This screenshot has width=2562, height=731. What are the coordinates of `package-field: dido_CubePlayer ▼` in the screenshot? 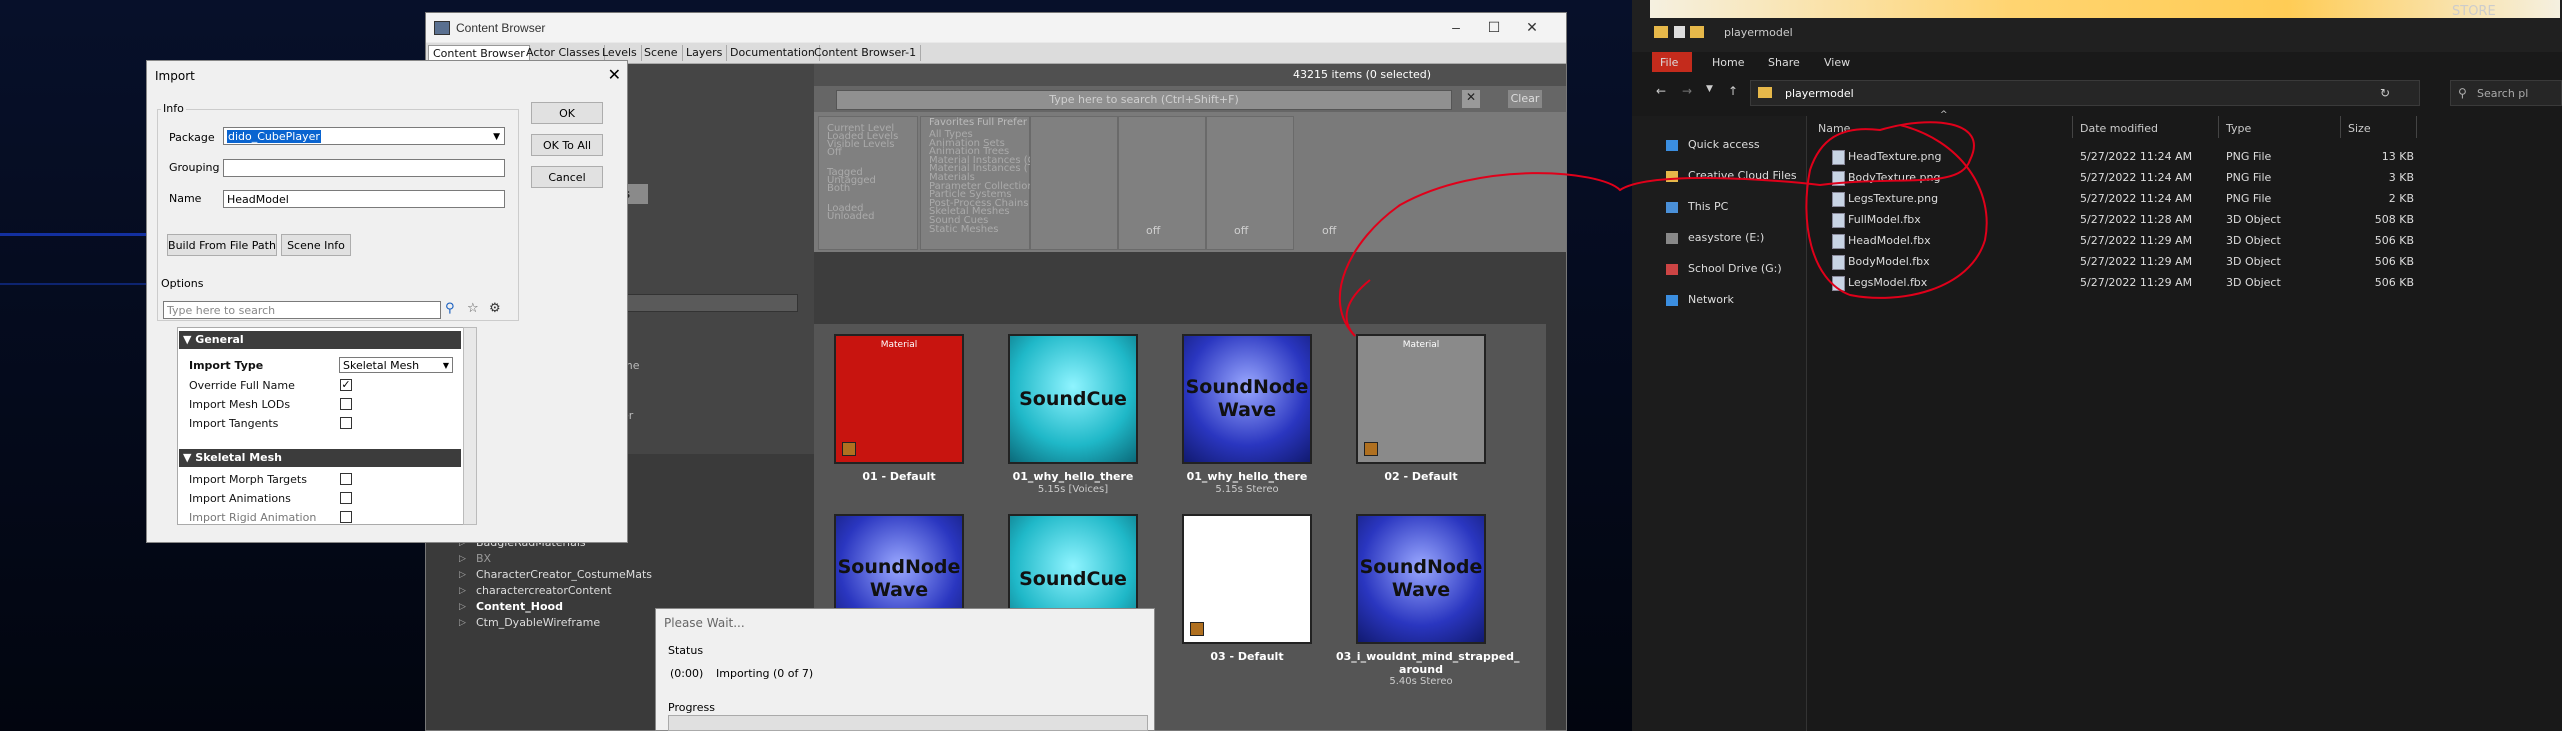 It's located at (364, 136).